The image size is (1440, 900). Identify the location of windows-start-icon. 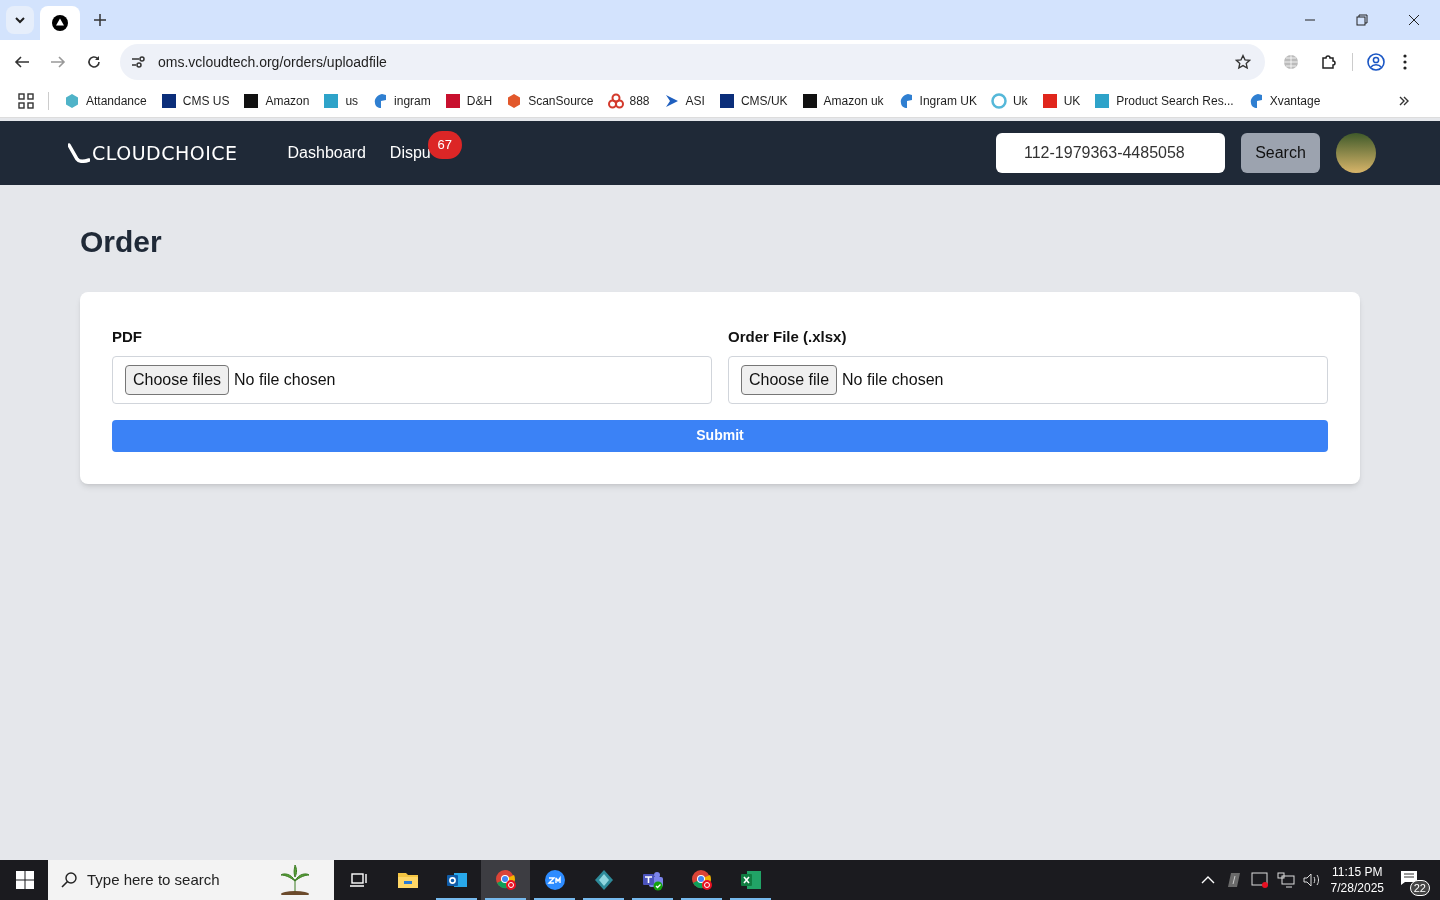
(25, 880).